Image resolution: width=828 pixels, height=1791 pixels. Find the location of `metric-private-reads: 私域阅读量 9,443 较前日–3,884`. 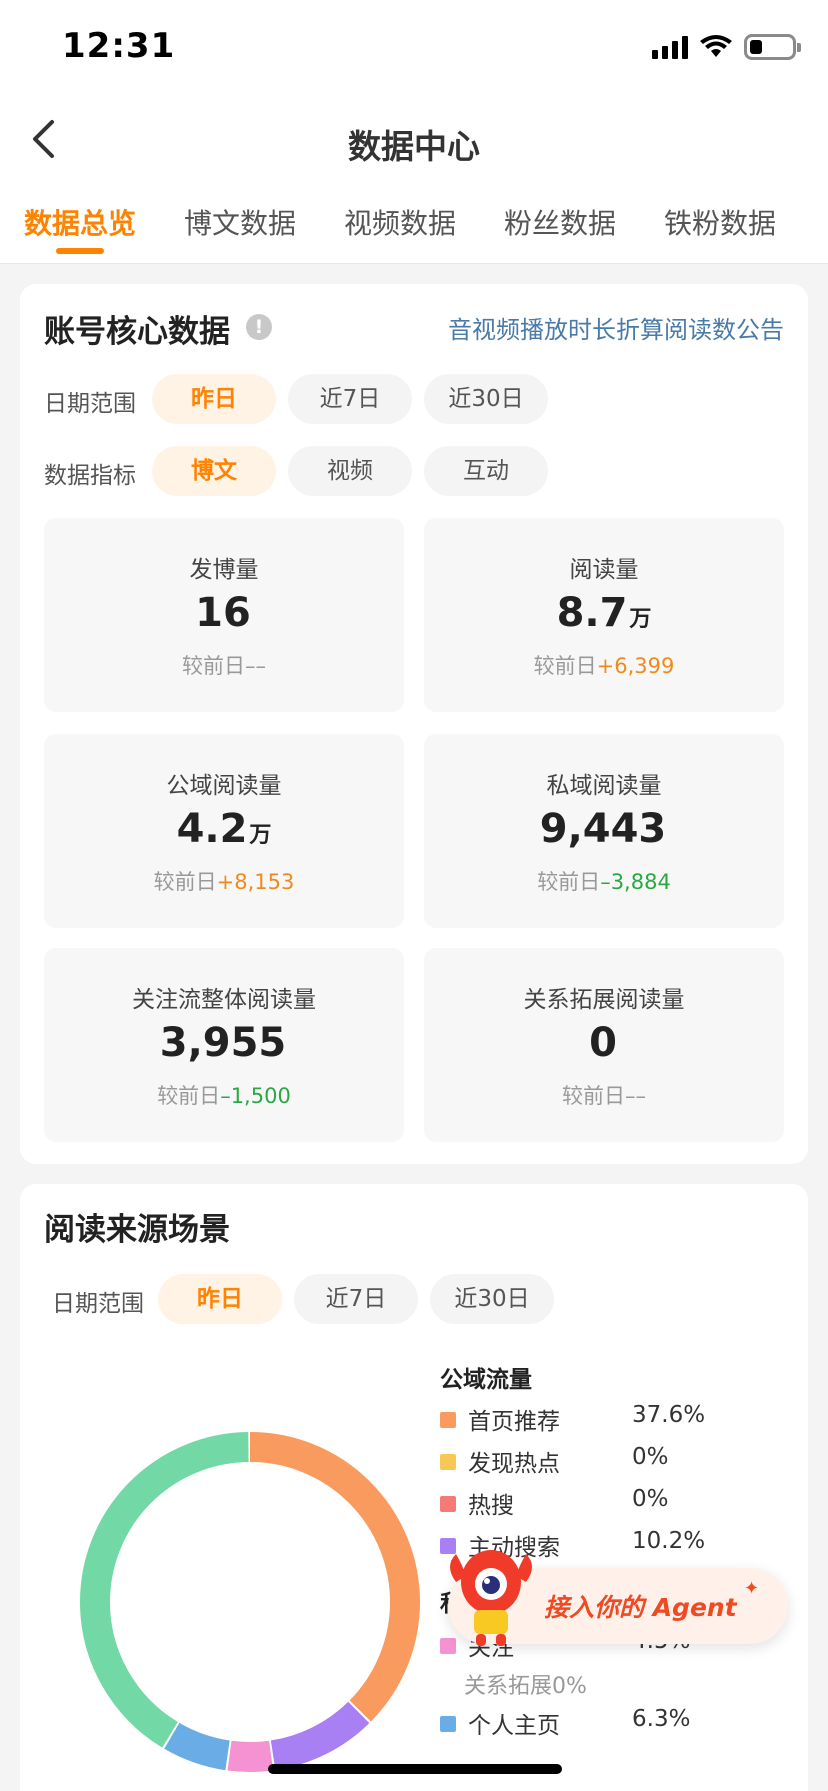

metric-private-reads: 私域阅读量 9,443 较前日–3,884 is located at coordinates (604, 831).